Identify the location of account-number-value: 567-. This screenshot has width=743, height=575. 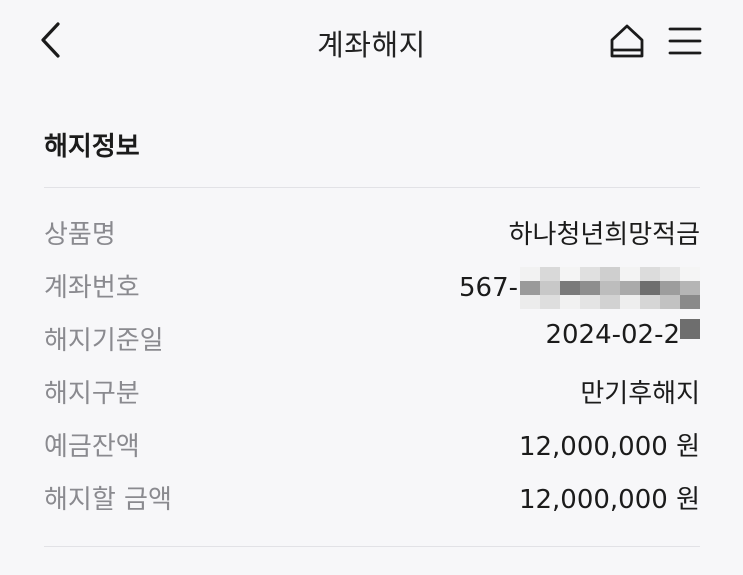
(579, 288).